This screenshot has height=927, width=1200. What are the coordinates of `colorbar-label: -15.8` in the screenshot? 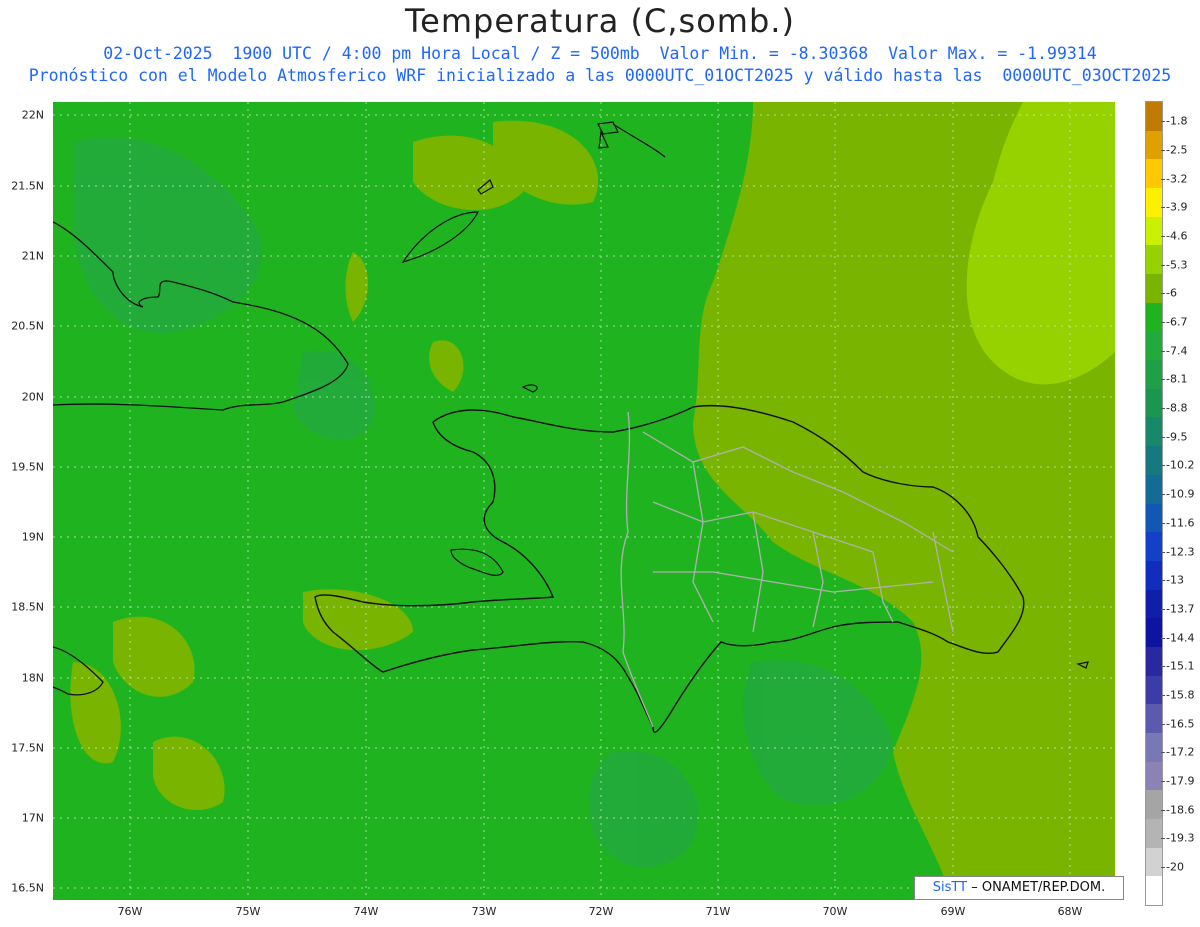 It's located at (1180, 695).